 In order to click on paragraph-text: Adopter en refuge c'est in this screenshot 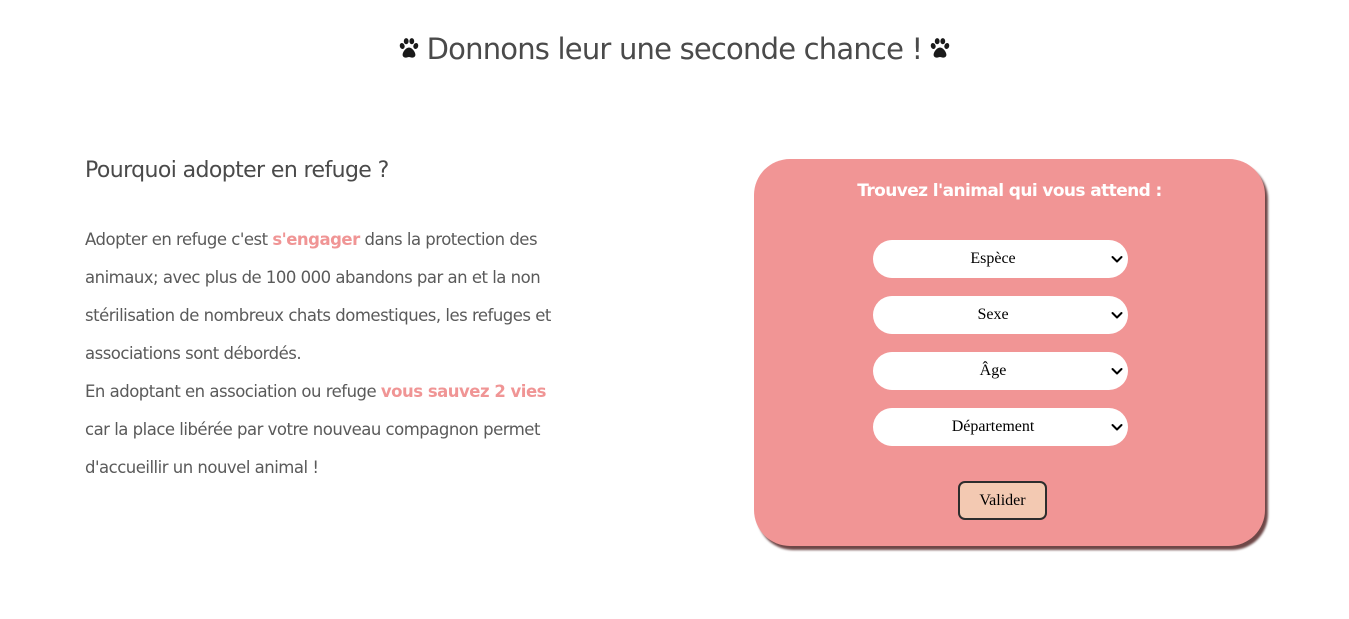, I will do `click(179, 239)`.